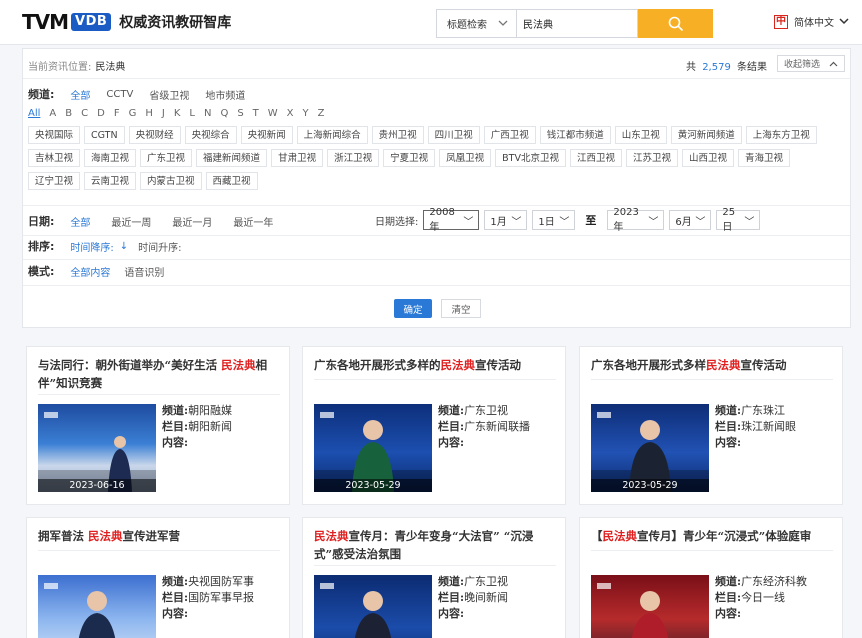 The width and height of the screenshot is (862, 638). Describe the element at coordinates (266, 135) in the screenshot. I see `channel-chip: 央视新闻` at that location.